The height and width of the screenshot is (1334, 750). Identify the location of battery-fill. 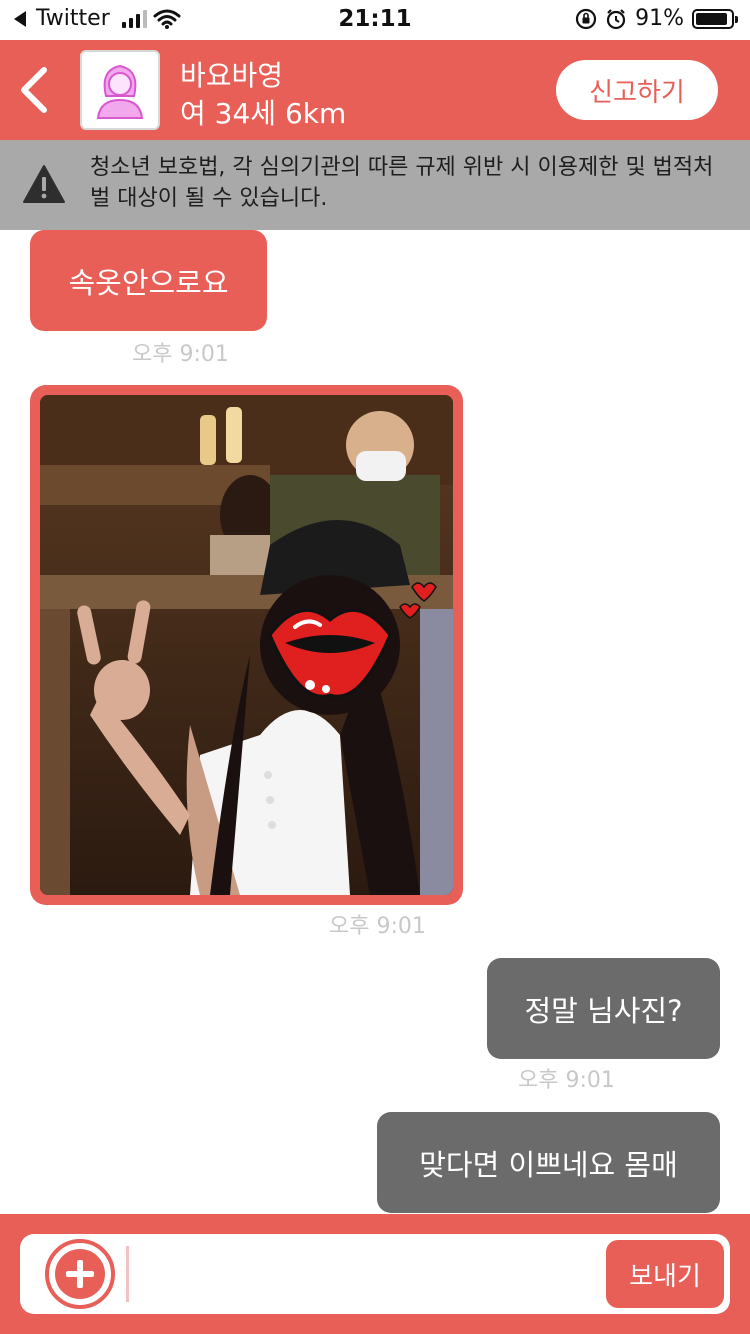
(711, 18).